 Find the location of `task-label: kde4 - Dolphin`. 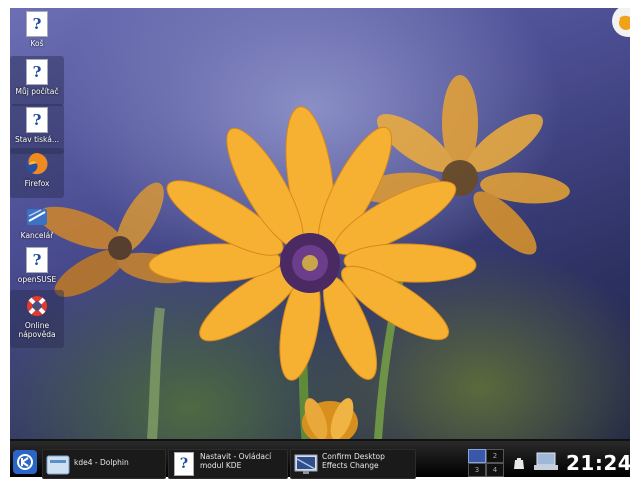

task-label: kde4 - Dolphin is located at coordinates (101, 462).